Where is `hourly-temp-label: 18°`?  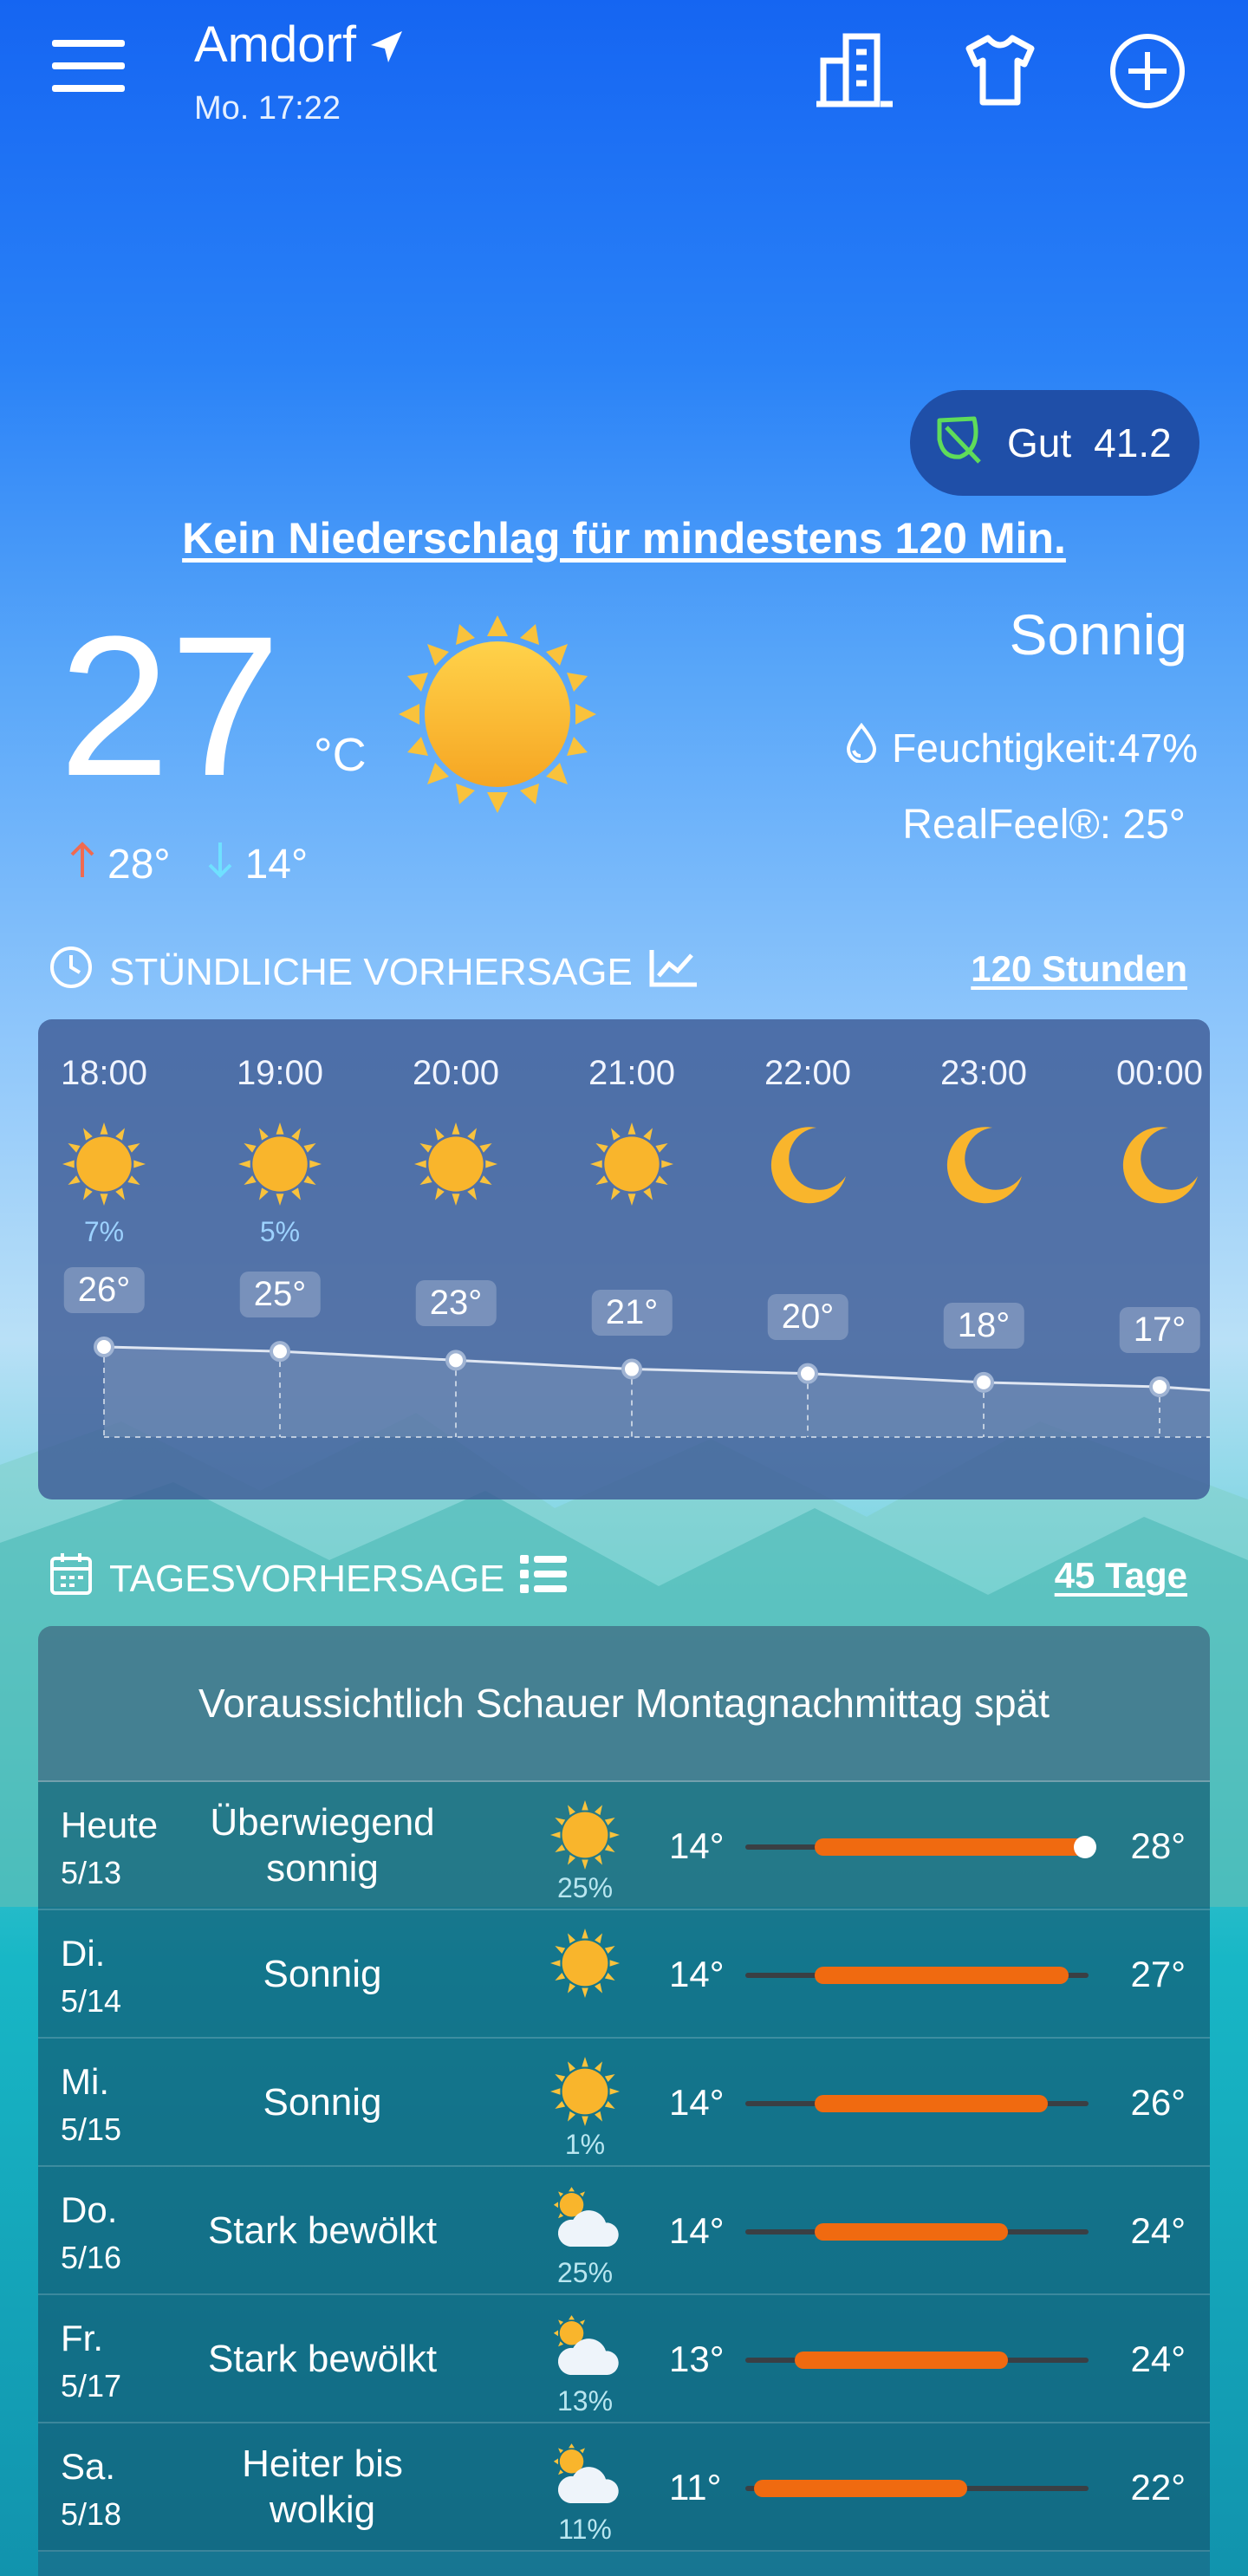
hourly-temp-label: 18° is located at coordinates (983, 1325).